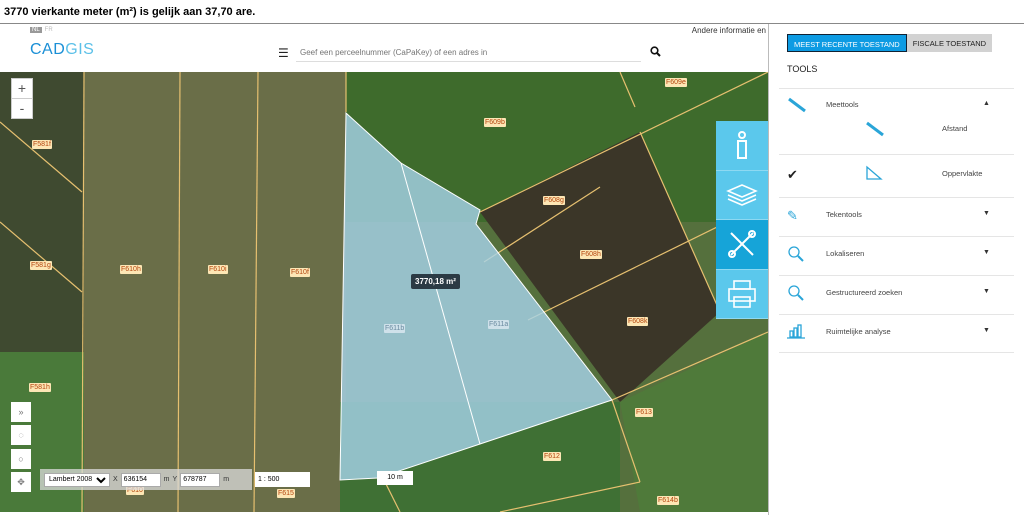 Image resolution: width=1024 pixels, height=515 pixels. What do you see at coordinates (41, 265) in the screenshot?
I see `parcel-label: F581g` at bounding box center [41, 265].